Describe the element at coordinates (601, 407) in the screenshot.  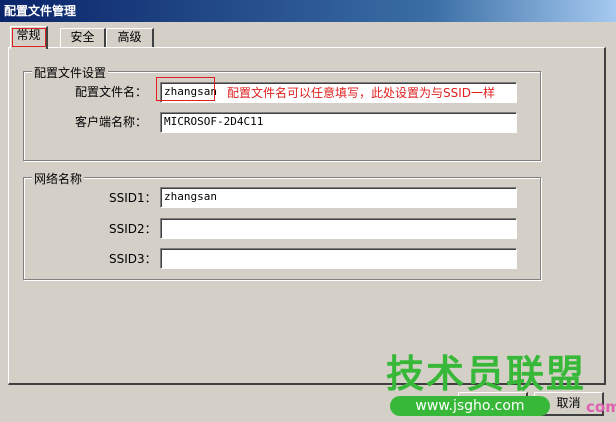
I see `watermark-com: com` at that location.